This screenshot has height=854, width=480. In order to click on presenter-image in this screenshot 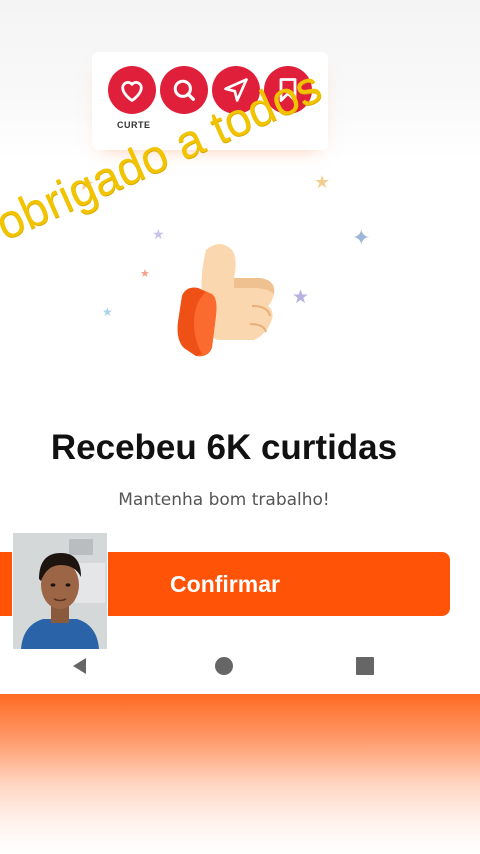, I will do `click(60, 591)`.